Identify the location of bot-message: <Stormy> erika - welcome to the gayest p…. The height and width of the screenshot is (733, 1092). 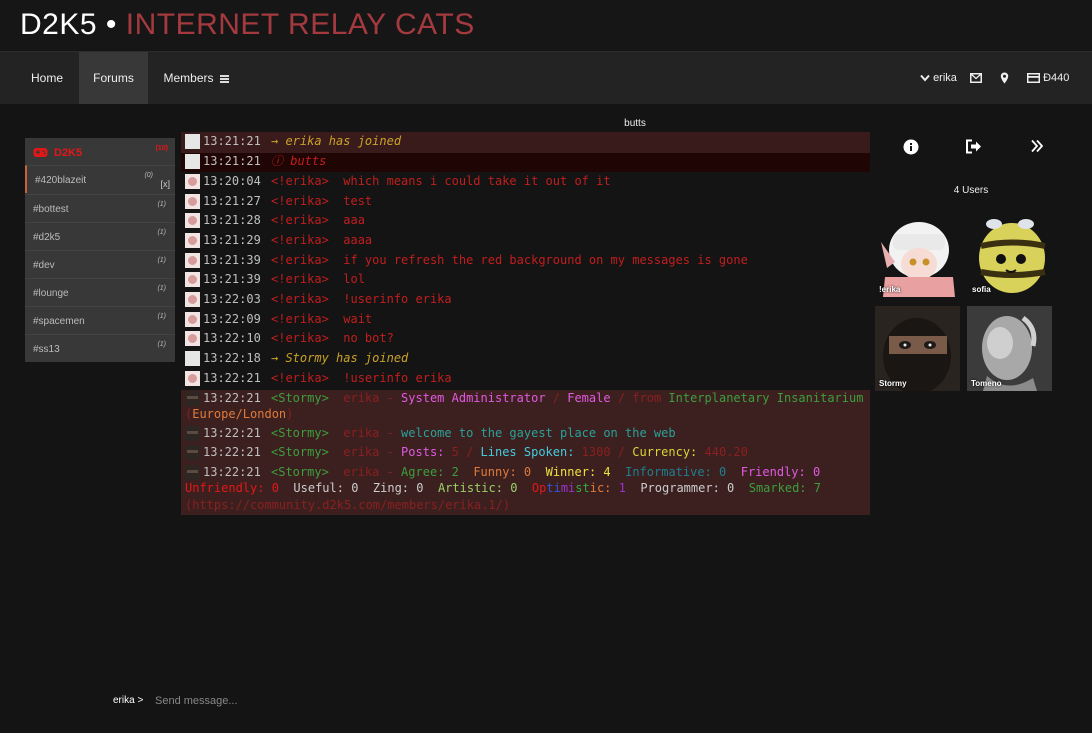
(473, 433).